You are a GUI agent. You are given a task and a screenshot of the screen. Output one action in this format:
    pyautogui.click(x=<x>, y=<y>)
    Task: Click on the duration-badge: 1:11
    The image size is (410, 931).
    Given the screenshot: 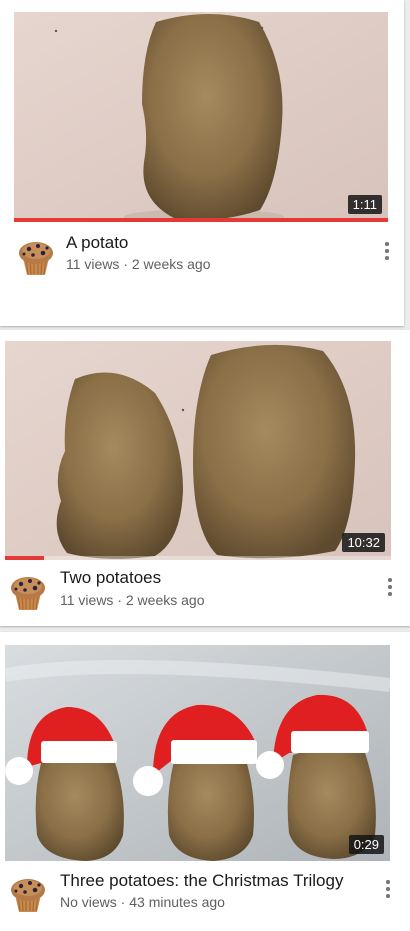 What is the action you would take?
    pyautogui.click(x=364, y=204)
    